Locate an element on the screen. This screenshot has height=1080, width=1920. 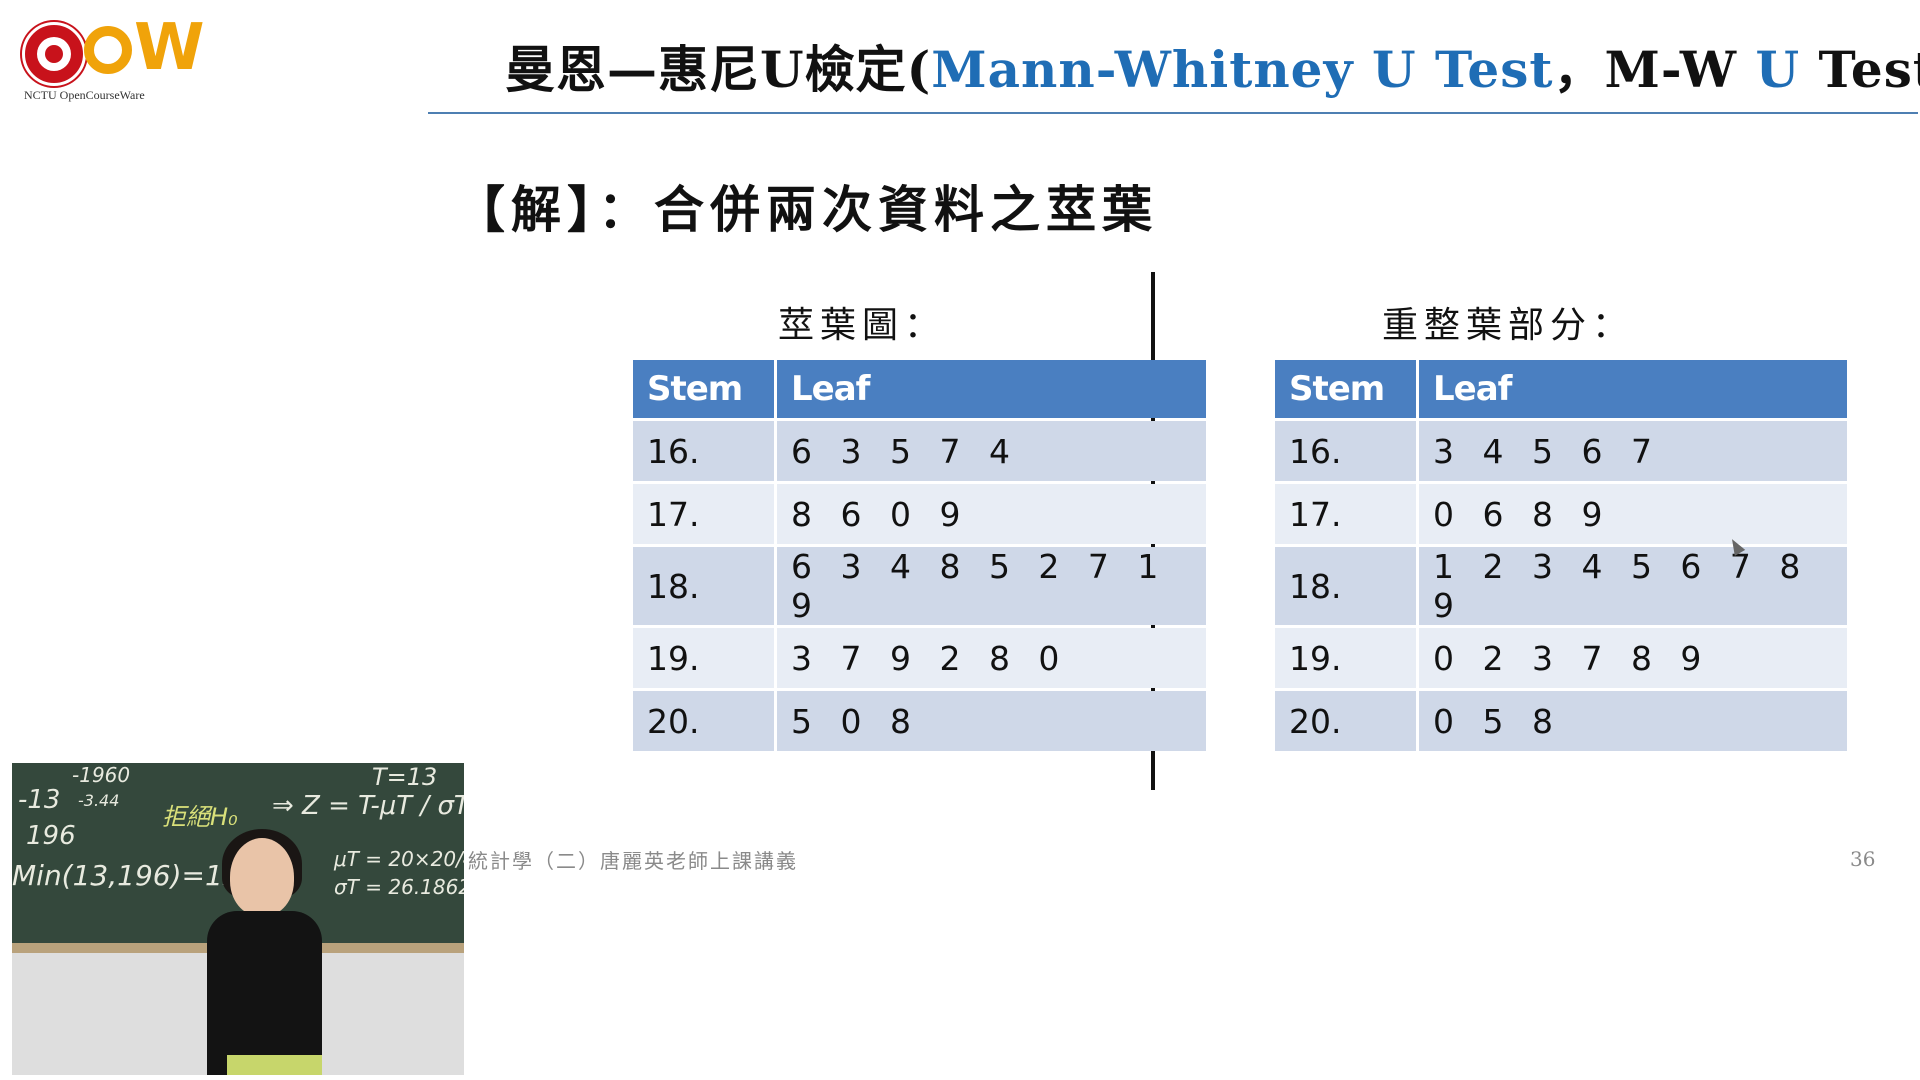
chalk-text: Min(13,196)=13 is located at coordinates (126, 875).